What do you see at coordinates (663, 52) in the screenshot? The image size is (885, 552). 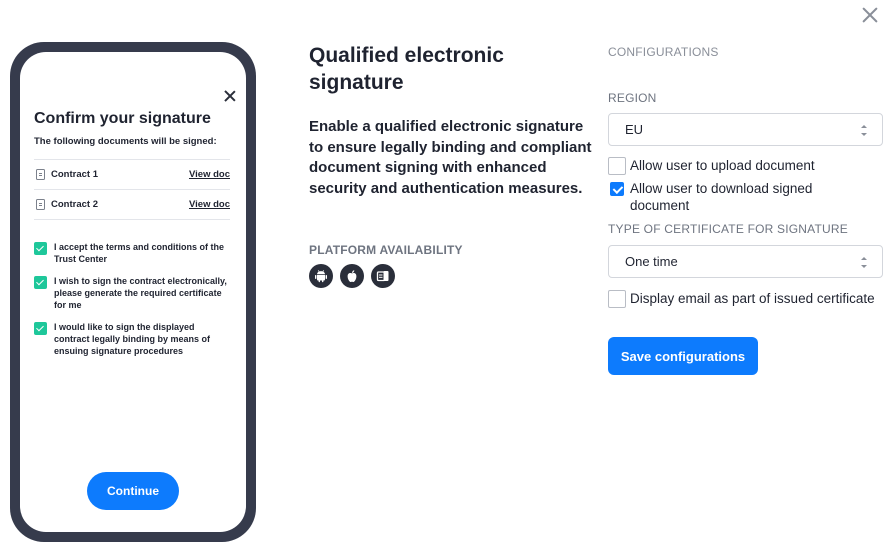 I see `configurations-heading: CONFIGURATIONS` at bounding box center [663, 52].